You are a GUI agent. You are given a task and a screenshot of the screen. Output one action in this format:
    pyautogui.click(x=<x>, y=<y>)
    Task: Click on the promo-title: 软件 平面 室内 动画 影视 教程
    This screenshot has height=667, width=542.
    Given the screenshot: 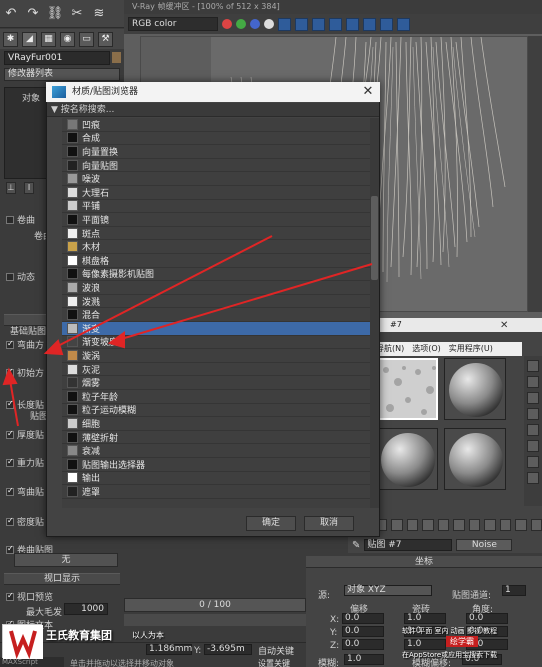 What is the action you would take?
    pyautogui.click(x=450, y=631)
    